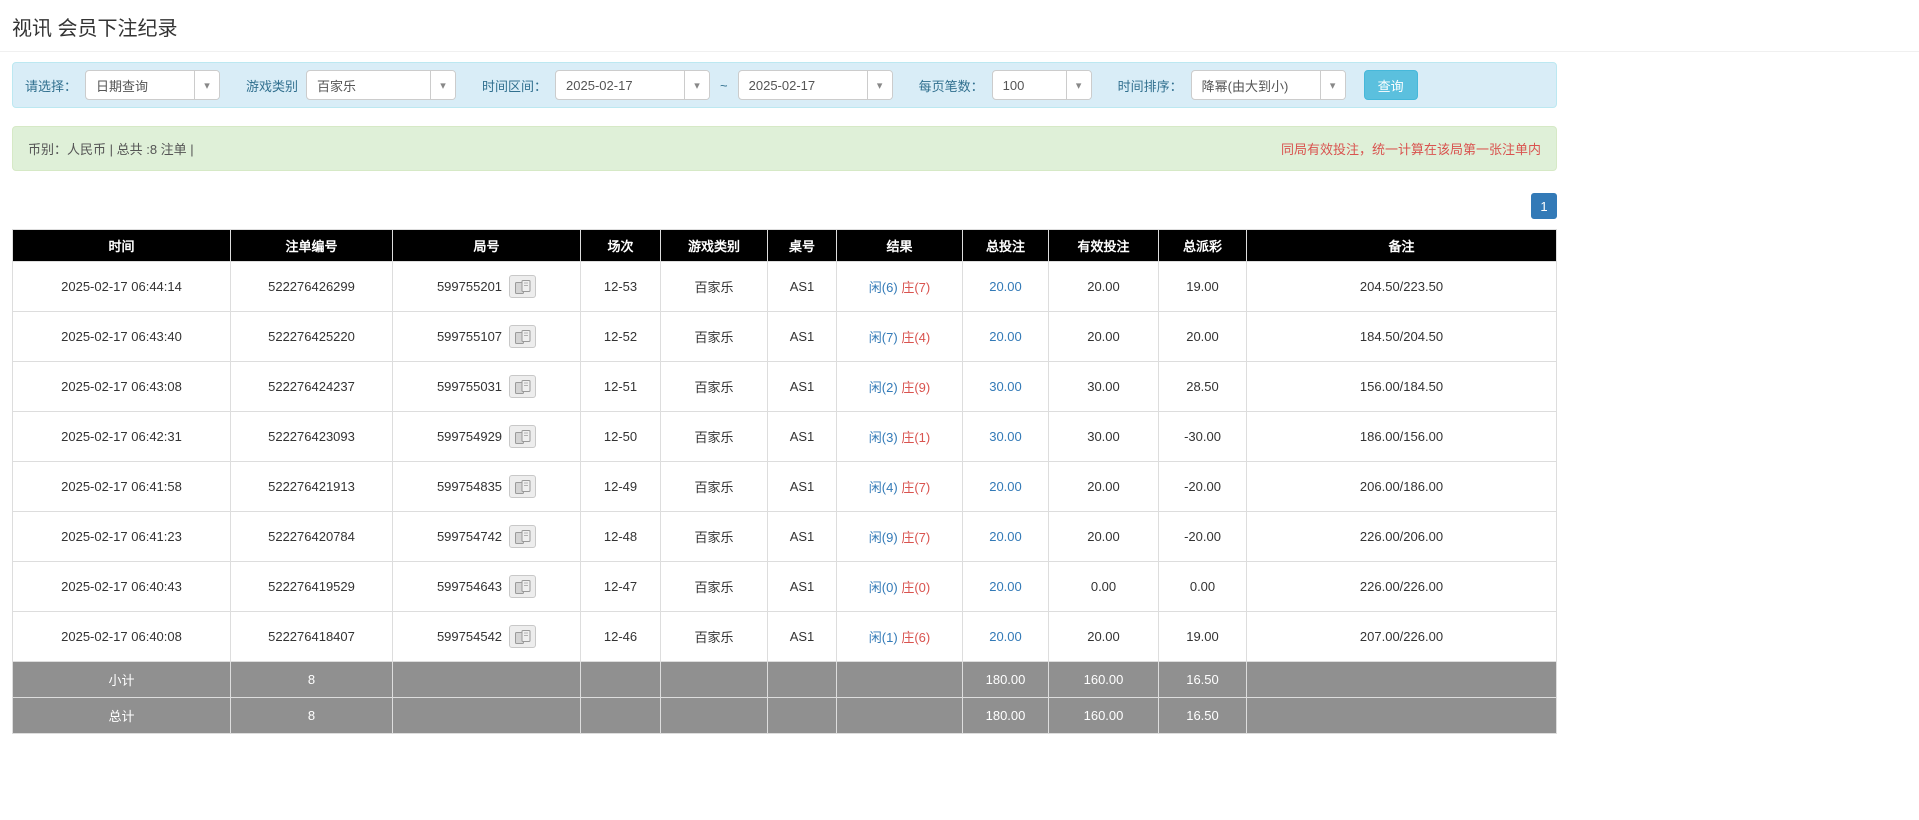 This screenshot has width=1919, height=820. What do you see at coordinates (1401, 586) in the screenshot?
I see `remark-cell: 226.00/226.00` at bounding box center [1401, 586].